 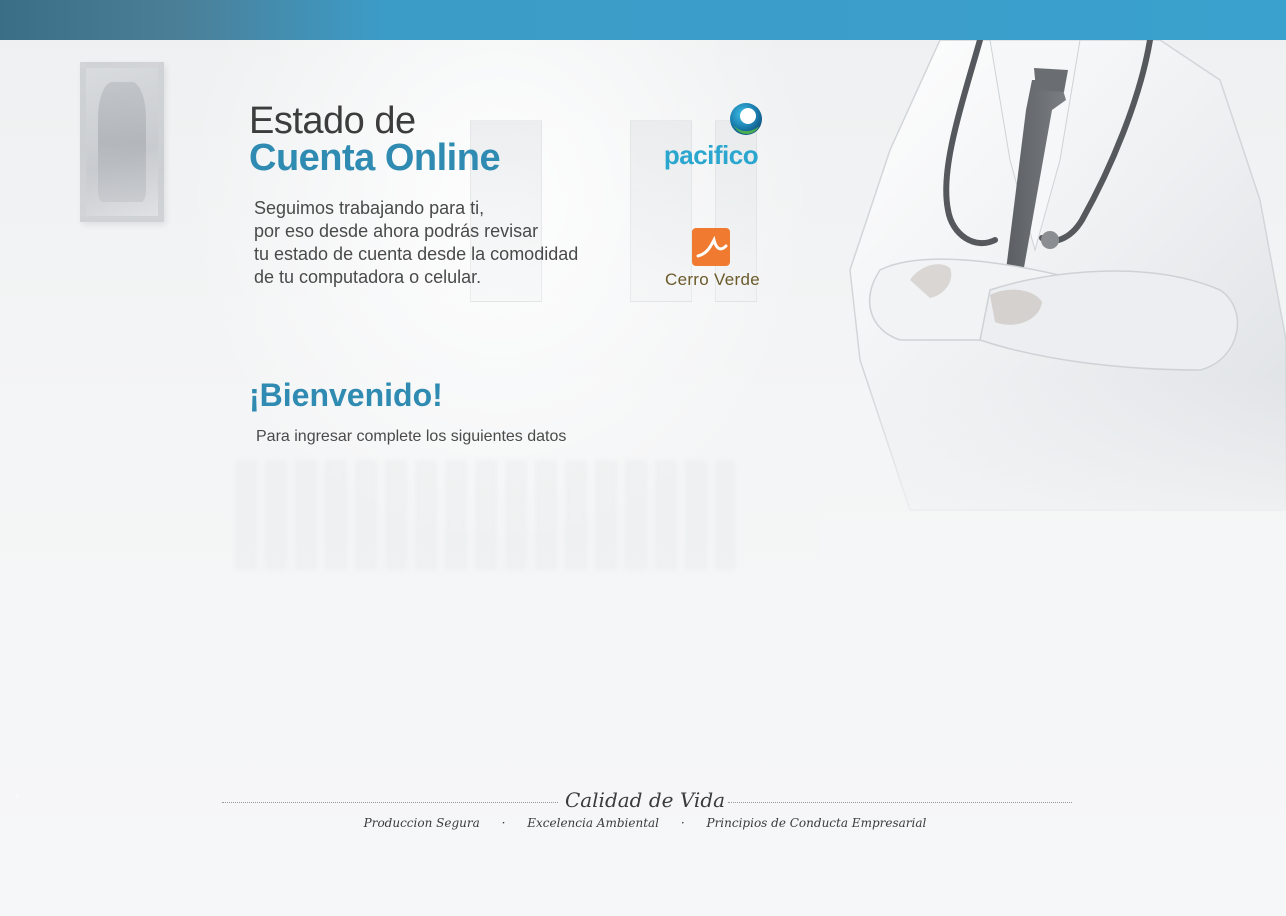 What do you see at coordinates (416, 254) in the screenshot?
I see `intro-line: tu estado de cuenta desde la comodidad` at bounding box center [416, 254].